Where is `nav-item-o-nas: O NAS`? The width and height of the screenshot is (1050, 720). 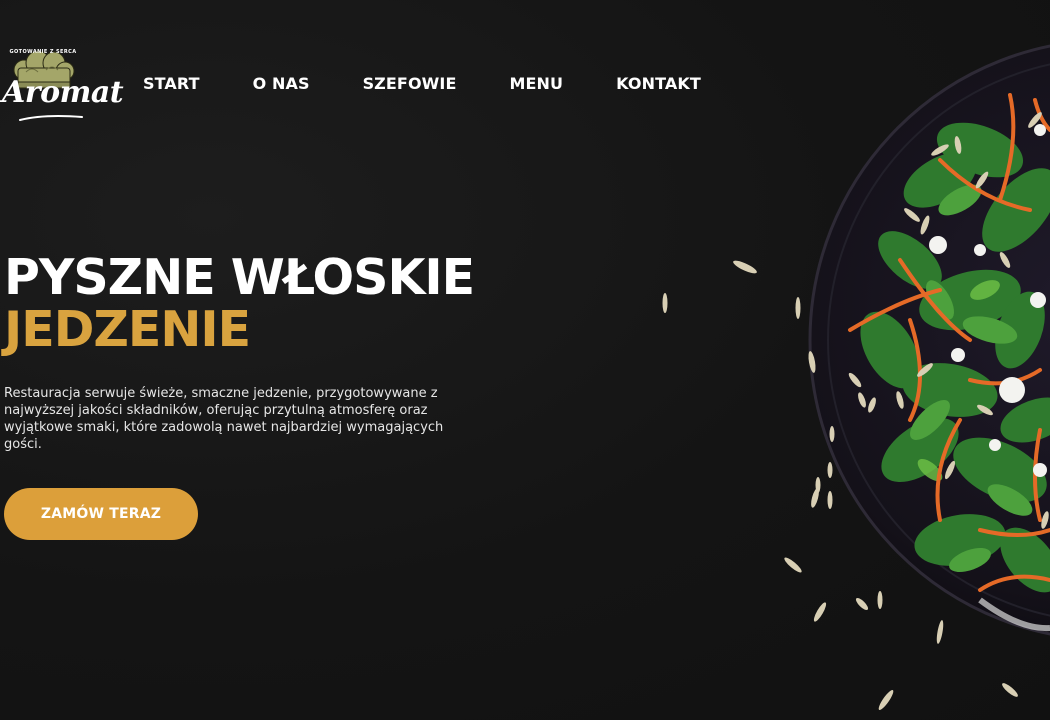 nav-item-o-nas: O NAS is located at coordinates (281, 83).